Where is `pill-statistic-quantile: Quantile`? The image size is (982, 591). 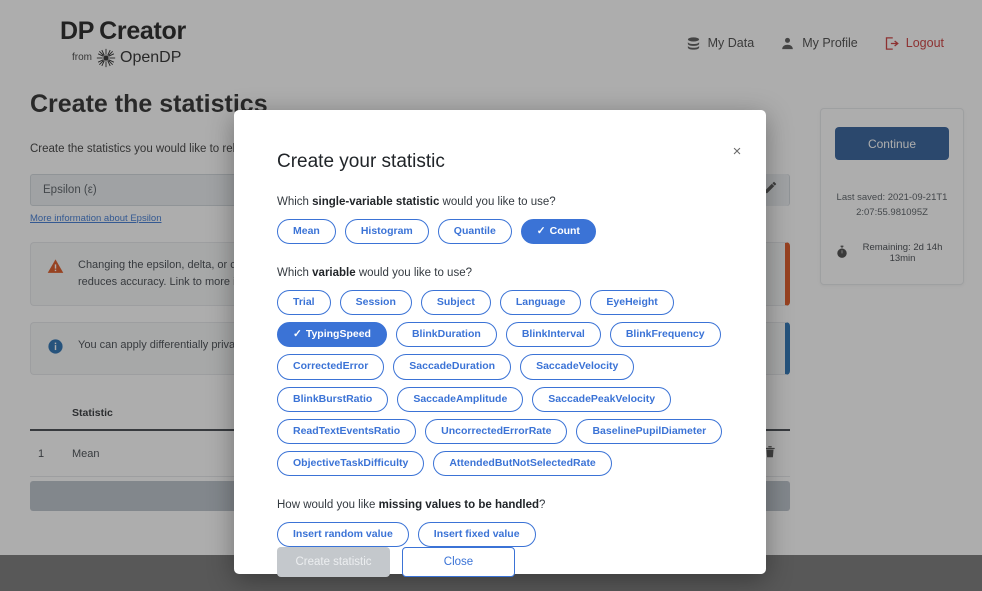
pill-statistic-quantile: Quantile is located at coordinates (474, 232).